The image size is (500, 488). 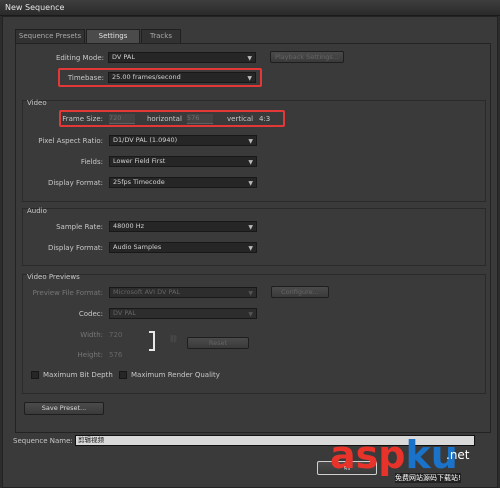 What do you see at coordinates (113, 36) in the screenshot?
I see `tab-settings: Settings` at bounding box center [113, 36].